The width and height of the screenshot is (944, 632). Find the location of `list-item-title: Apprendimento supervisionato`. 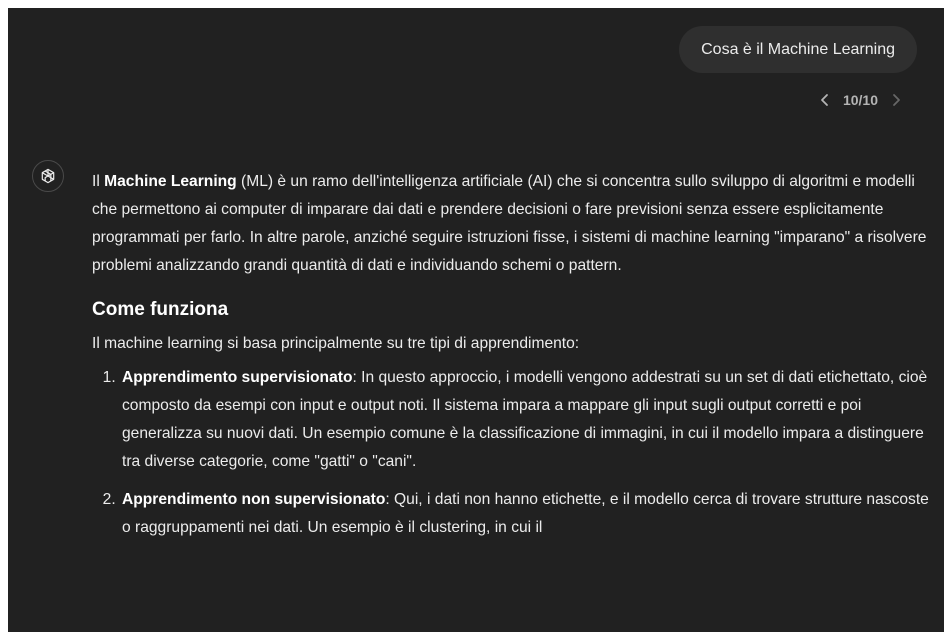

list-item-title: Apprendimento supervisionato is located at coordinates (237, 377).